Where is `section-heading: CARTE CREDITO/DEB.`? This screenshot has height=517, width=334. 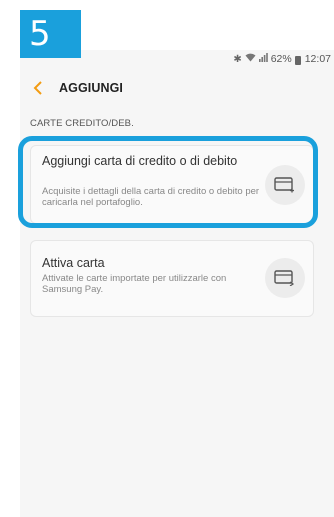 section-heading: CARTE CREDITO/DEB. is located at coordinates (82, 123).